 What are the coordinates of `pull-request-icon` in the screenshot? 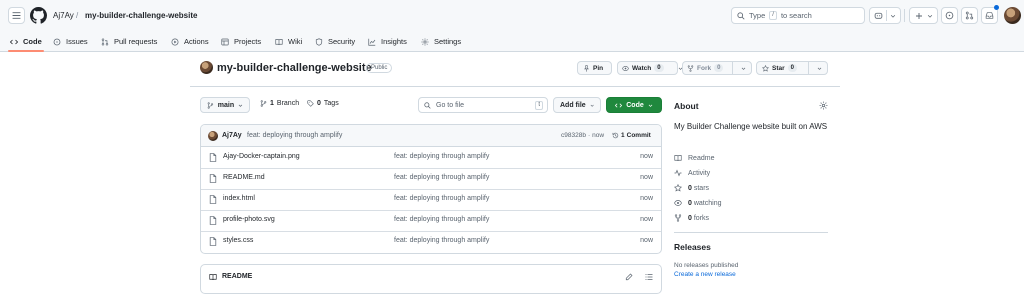 It's located at (969, 15).